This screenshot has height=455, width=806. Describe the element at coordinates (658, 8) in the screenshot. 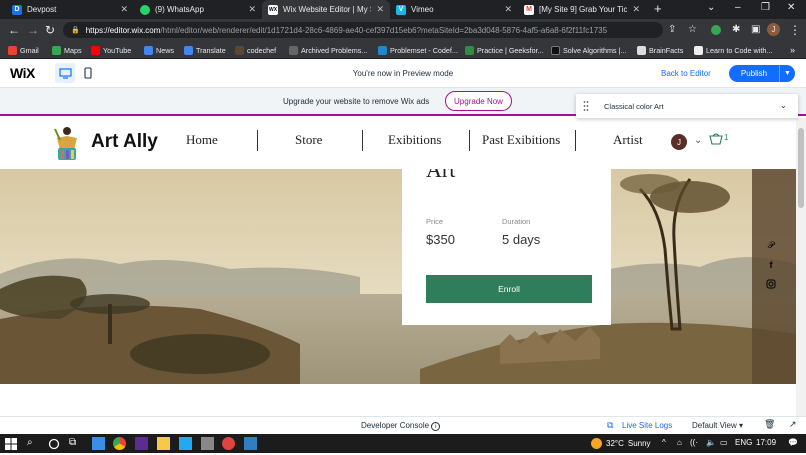

I see `new-tab-button: +` at that location.